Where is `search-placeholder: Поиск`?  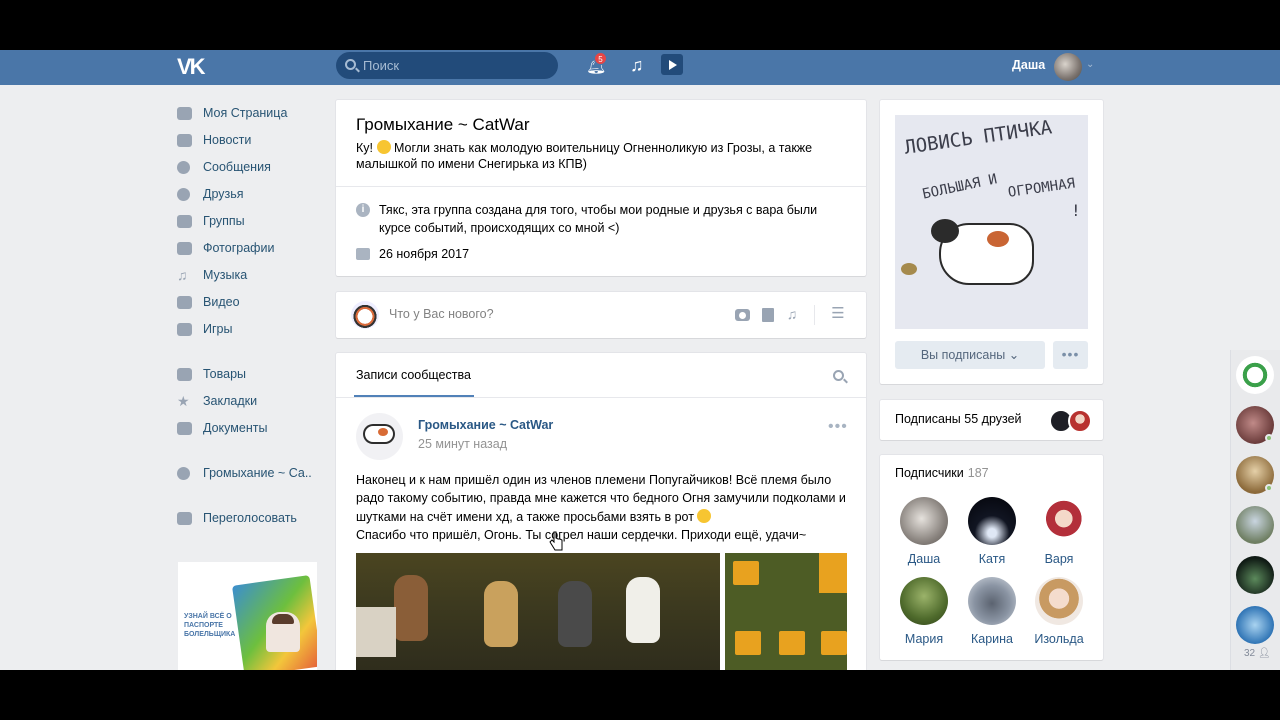 search-placeholder: Поиск is located at coordinates (381, 65).